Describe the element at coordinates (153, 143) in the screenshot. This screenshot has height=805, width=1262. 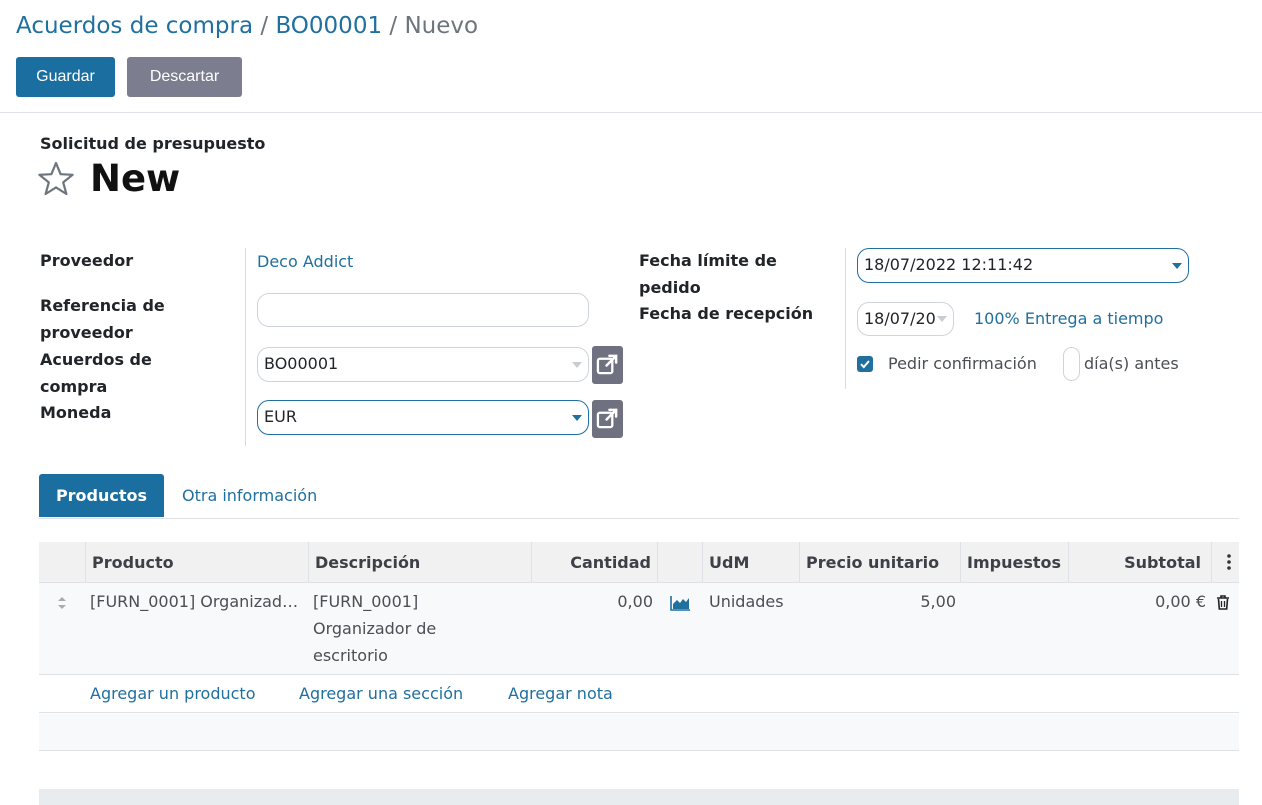
I see `form-subtitle: Solicitud de presupuesto` at that location.